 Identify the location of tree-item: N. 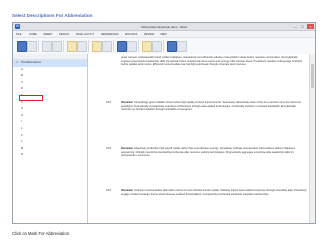
(50, 155).